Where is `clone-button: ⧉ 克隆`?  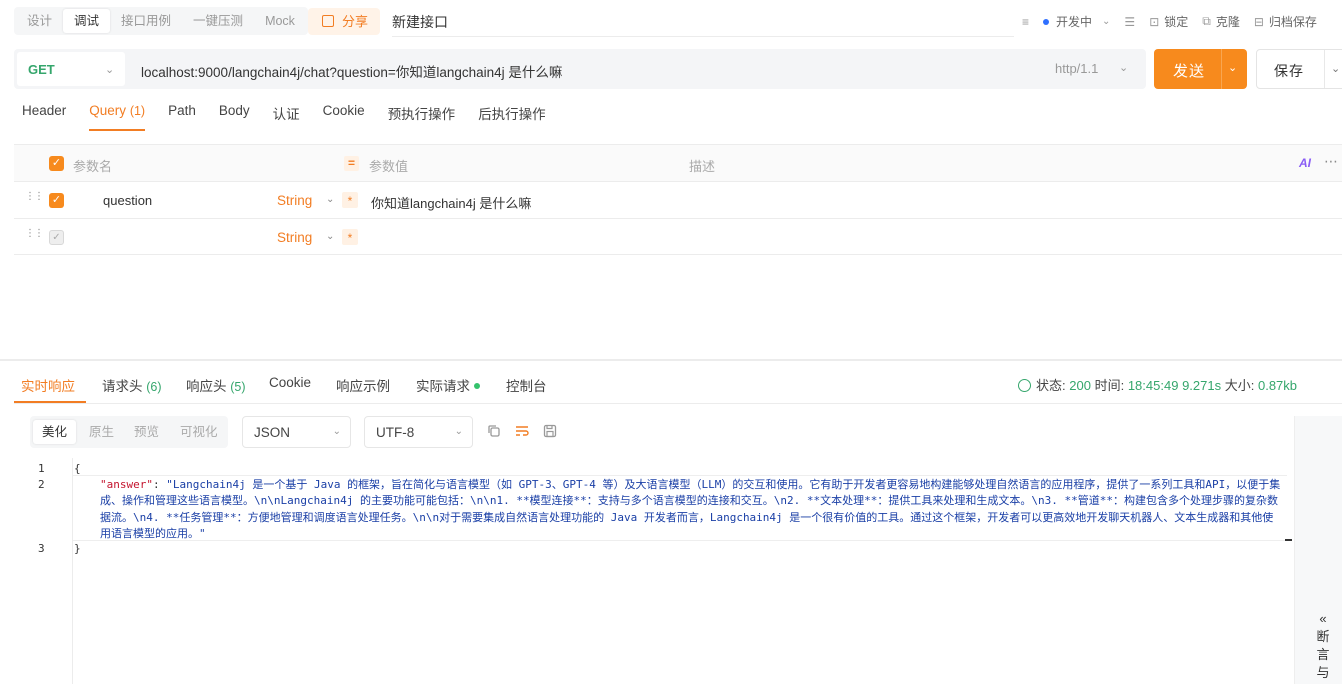 clone-button: ⧉ 克隆 is located at coordinates (1221, 21).